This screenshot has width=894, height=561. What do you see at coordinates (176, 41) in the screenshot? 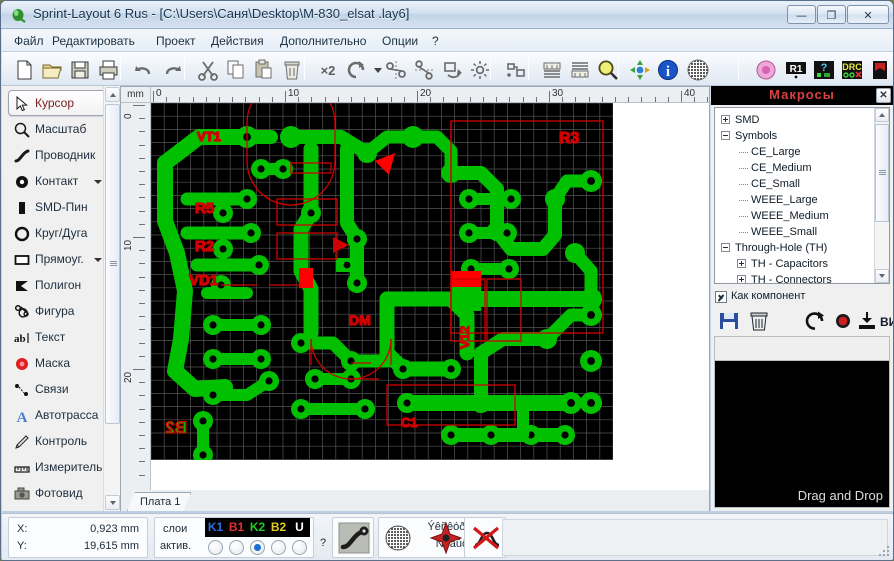
I see `menu-item-2: Проект` at bounding box center [176, 41].